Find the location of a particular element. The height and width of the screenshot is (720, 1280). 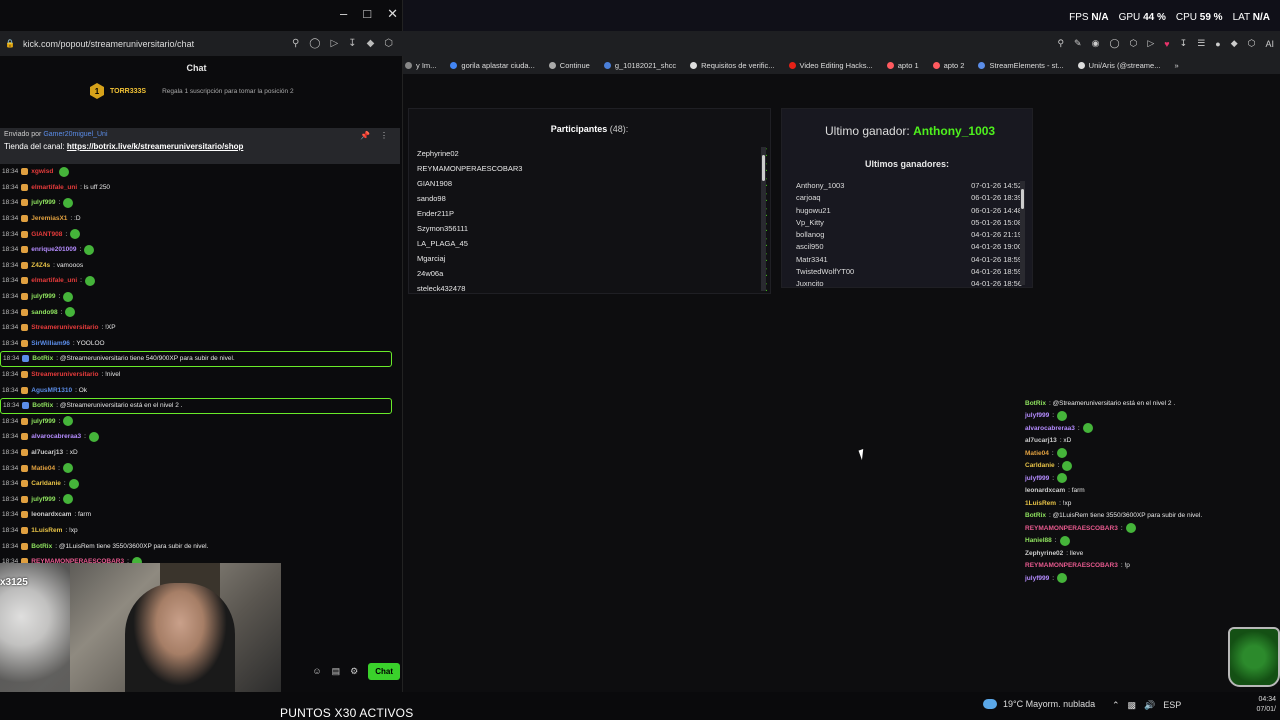

gift-icon: ▤ is located at coordinates (336, 671).